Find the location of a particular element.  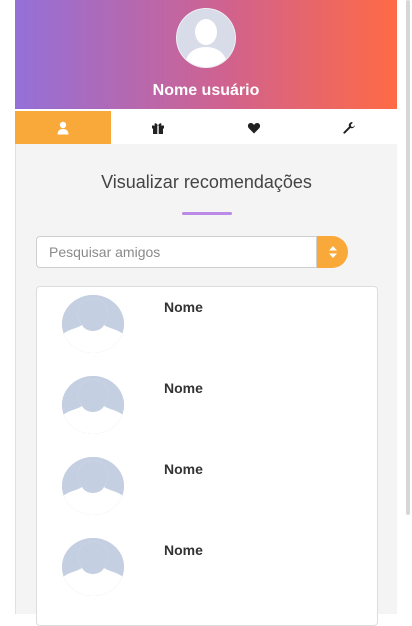

tab-profile is located at coordinates (63, 127).